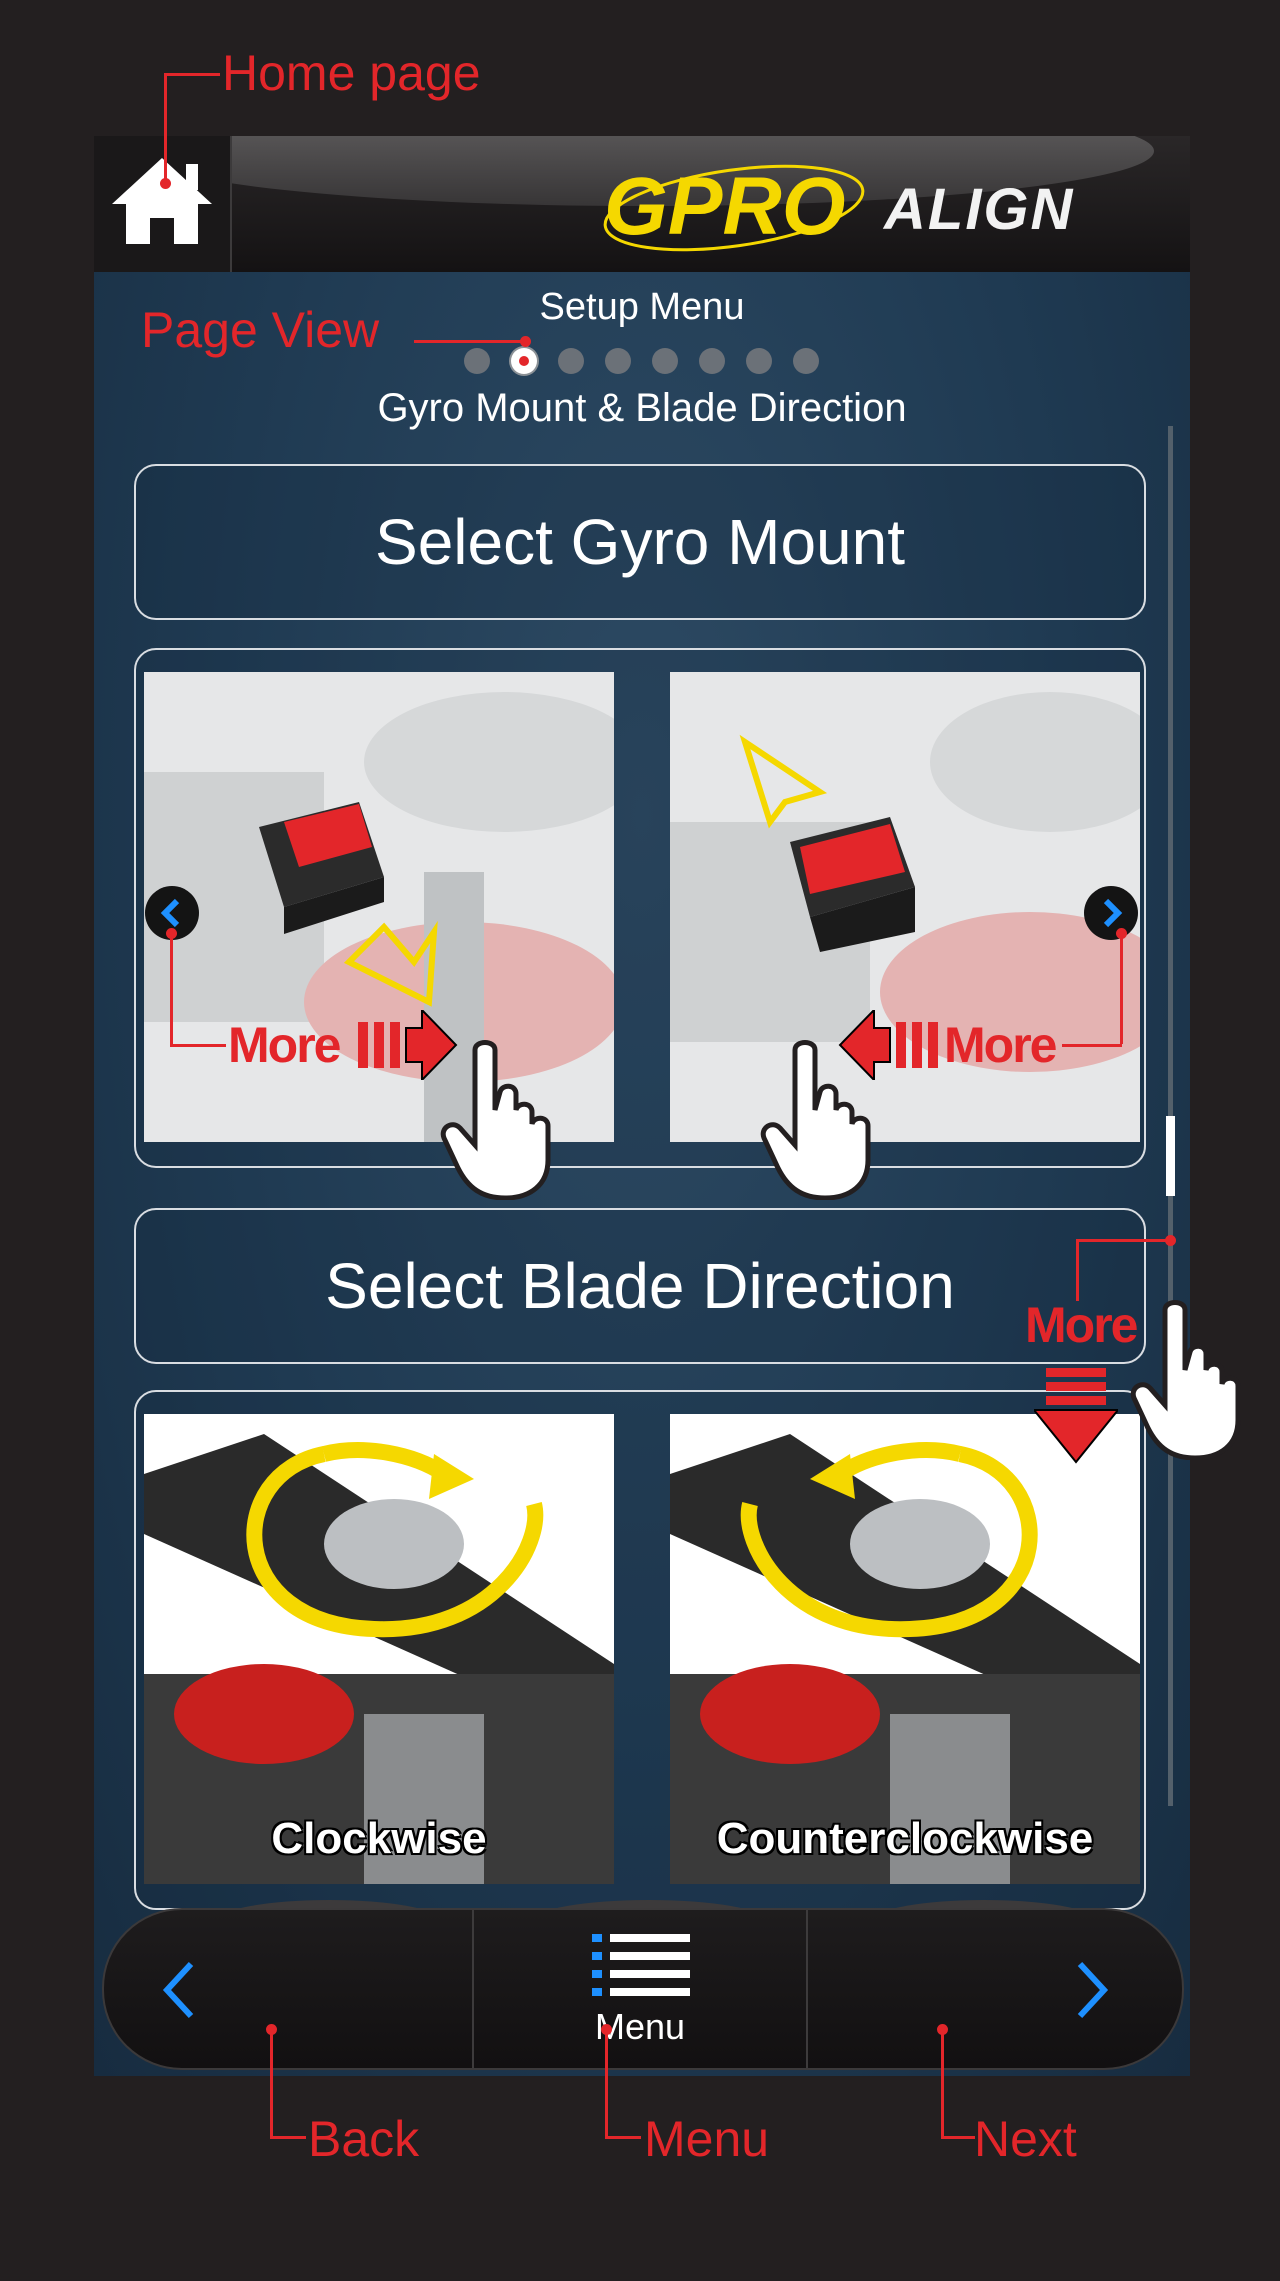  I want to click on page-subtitle: Gyro Mount & Blade Direction, so click(642, 408).